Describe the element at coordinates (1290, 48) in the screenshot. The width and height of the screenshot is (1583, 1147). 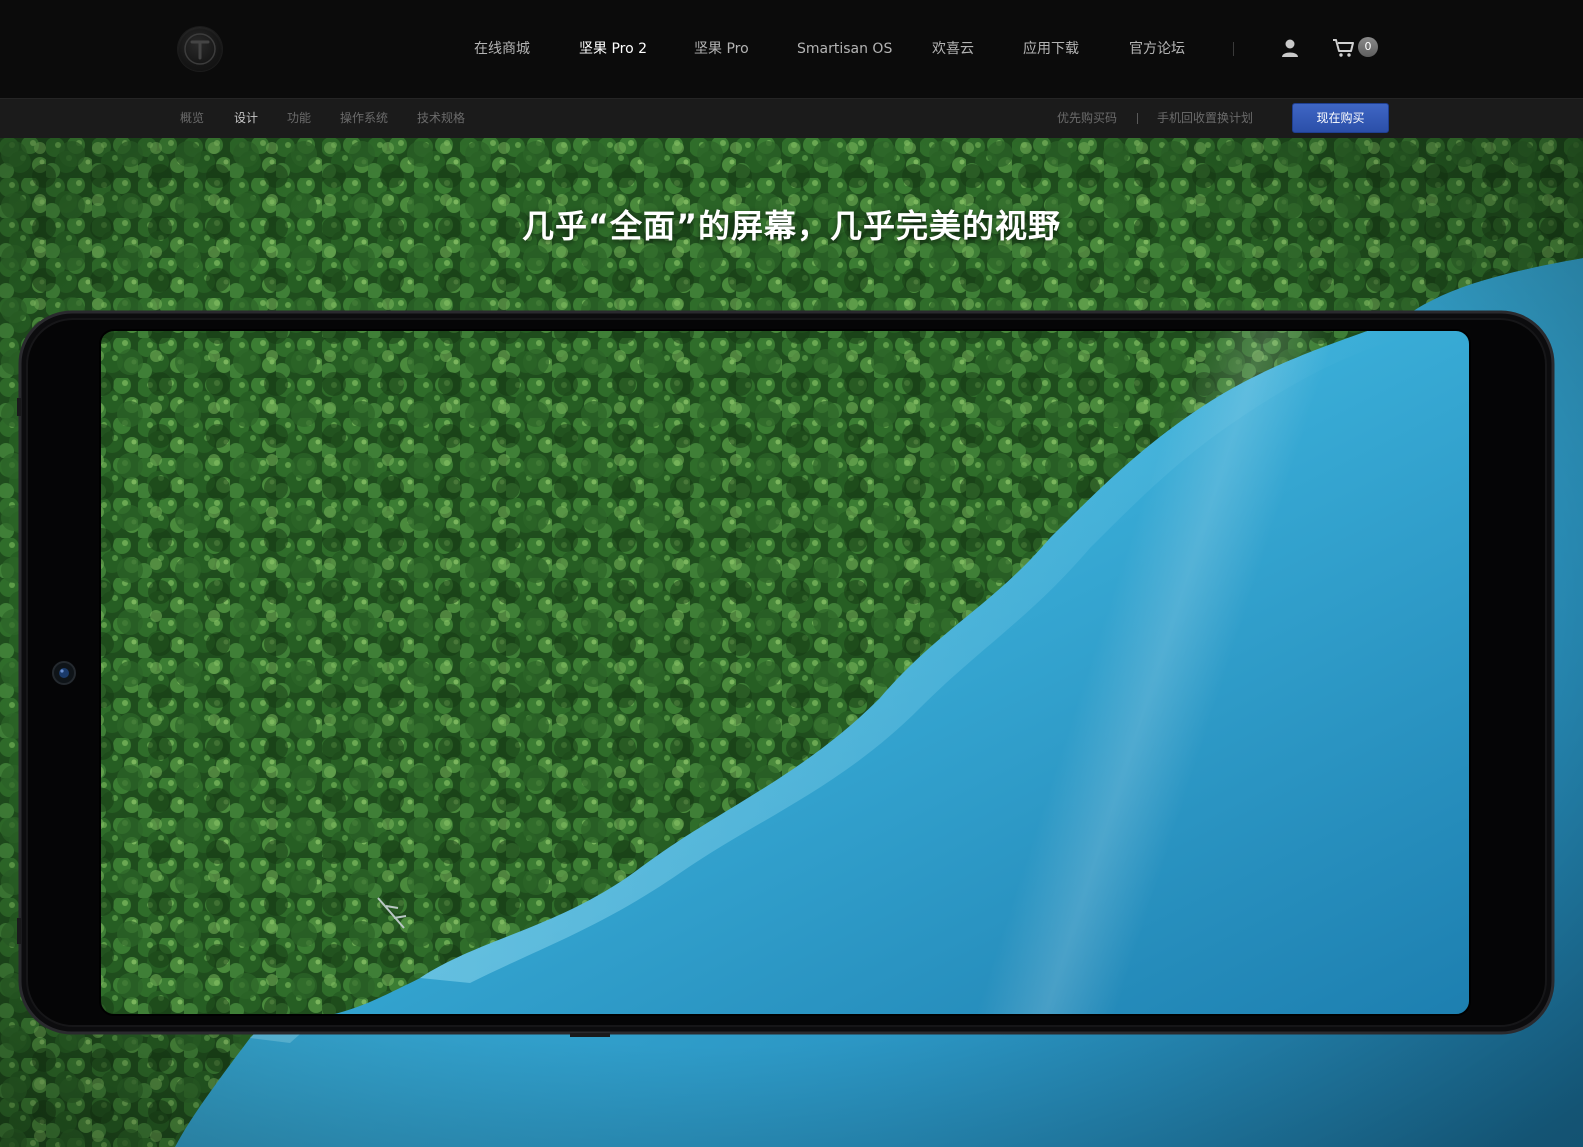
I see `user-icon` at that location.